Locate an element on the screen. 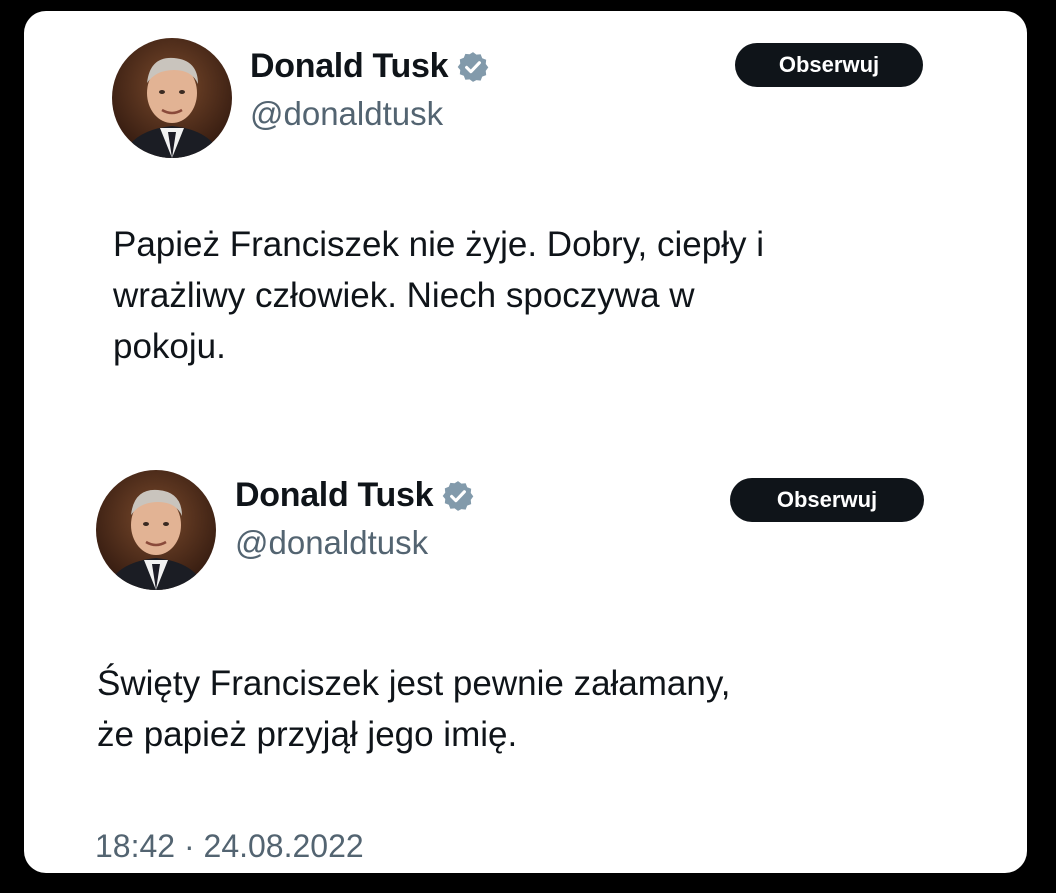 The image size is (1056, 893). tweet-timestamp: 18:42 · 24.08.2022 is located at coordinates (229, 846).